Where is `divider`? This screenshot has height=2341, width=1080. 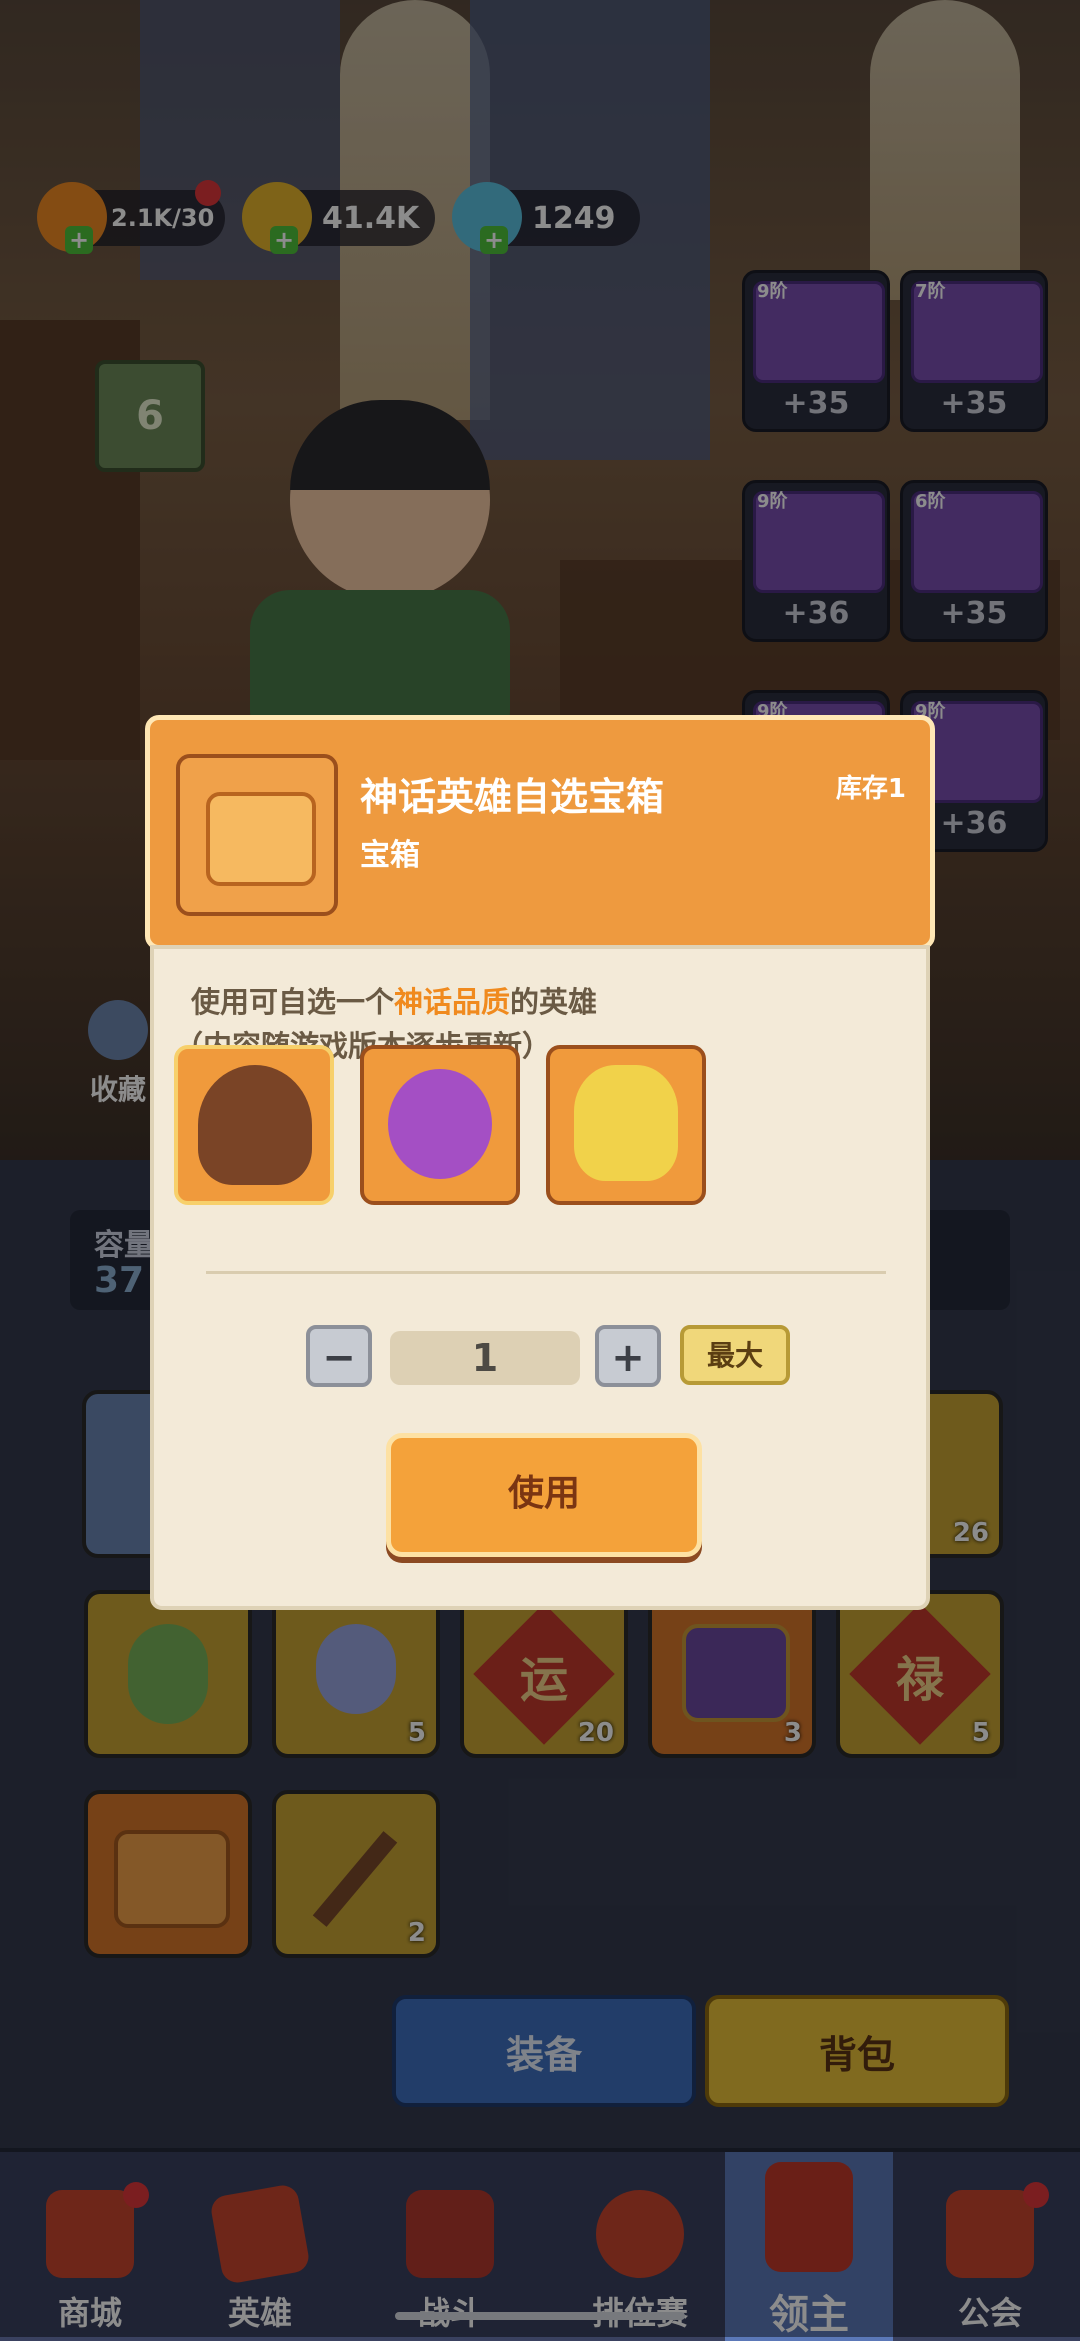
divider is located at coordinates (546, 1272).